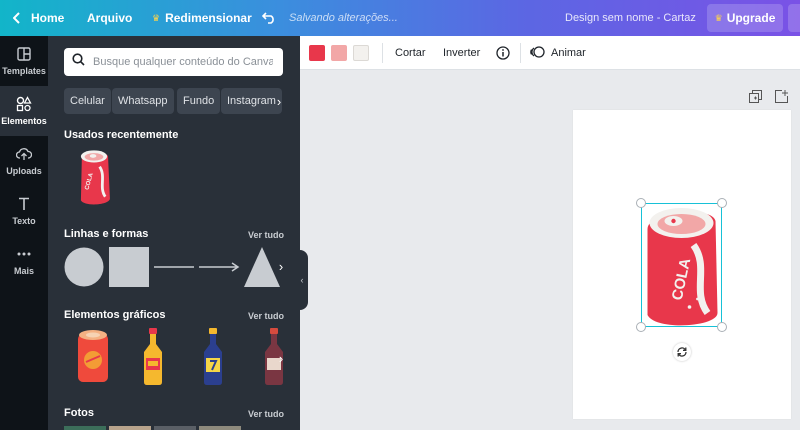 The image size is (800, 430). I want to click on more-icon, so click(24, 254).